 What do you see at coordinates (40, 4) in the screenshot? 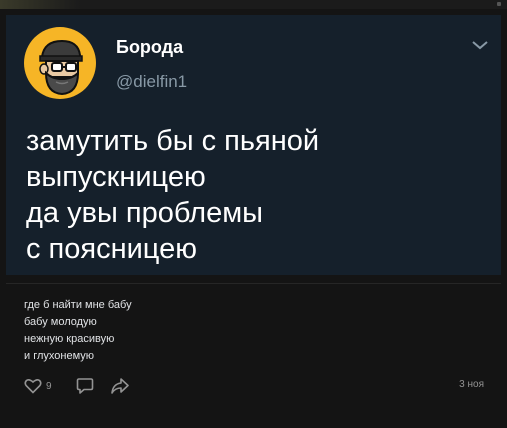
I see `top-strip-gradient` at bounding box center [40, 4].